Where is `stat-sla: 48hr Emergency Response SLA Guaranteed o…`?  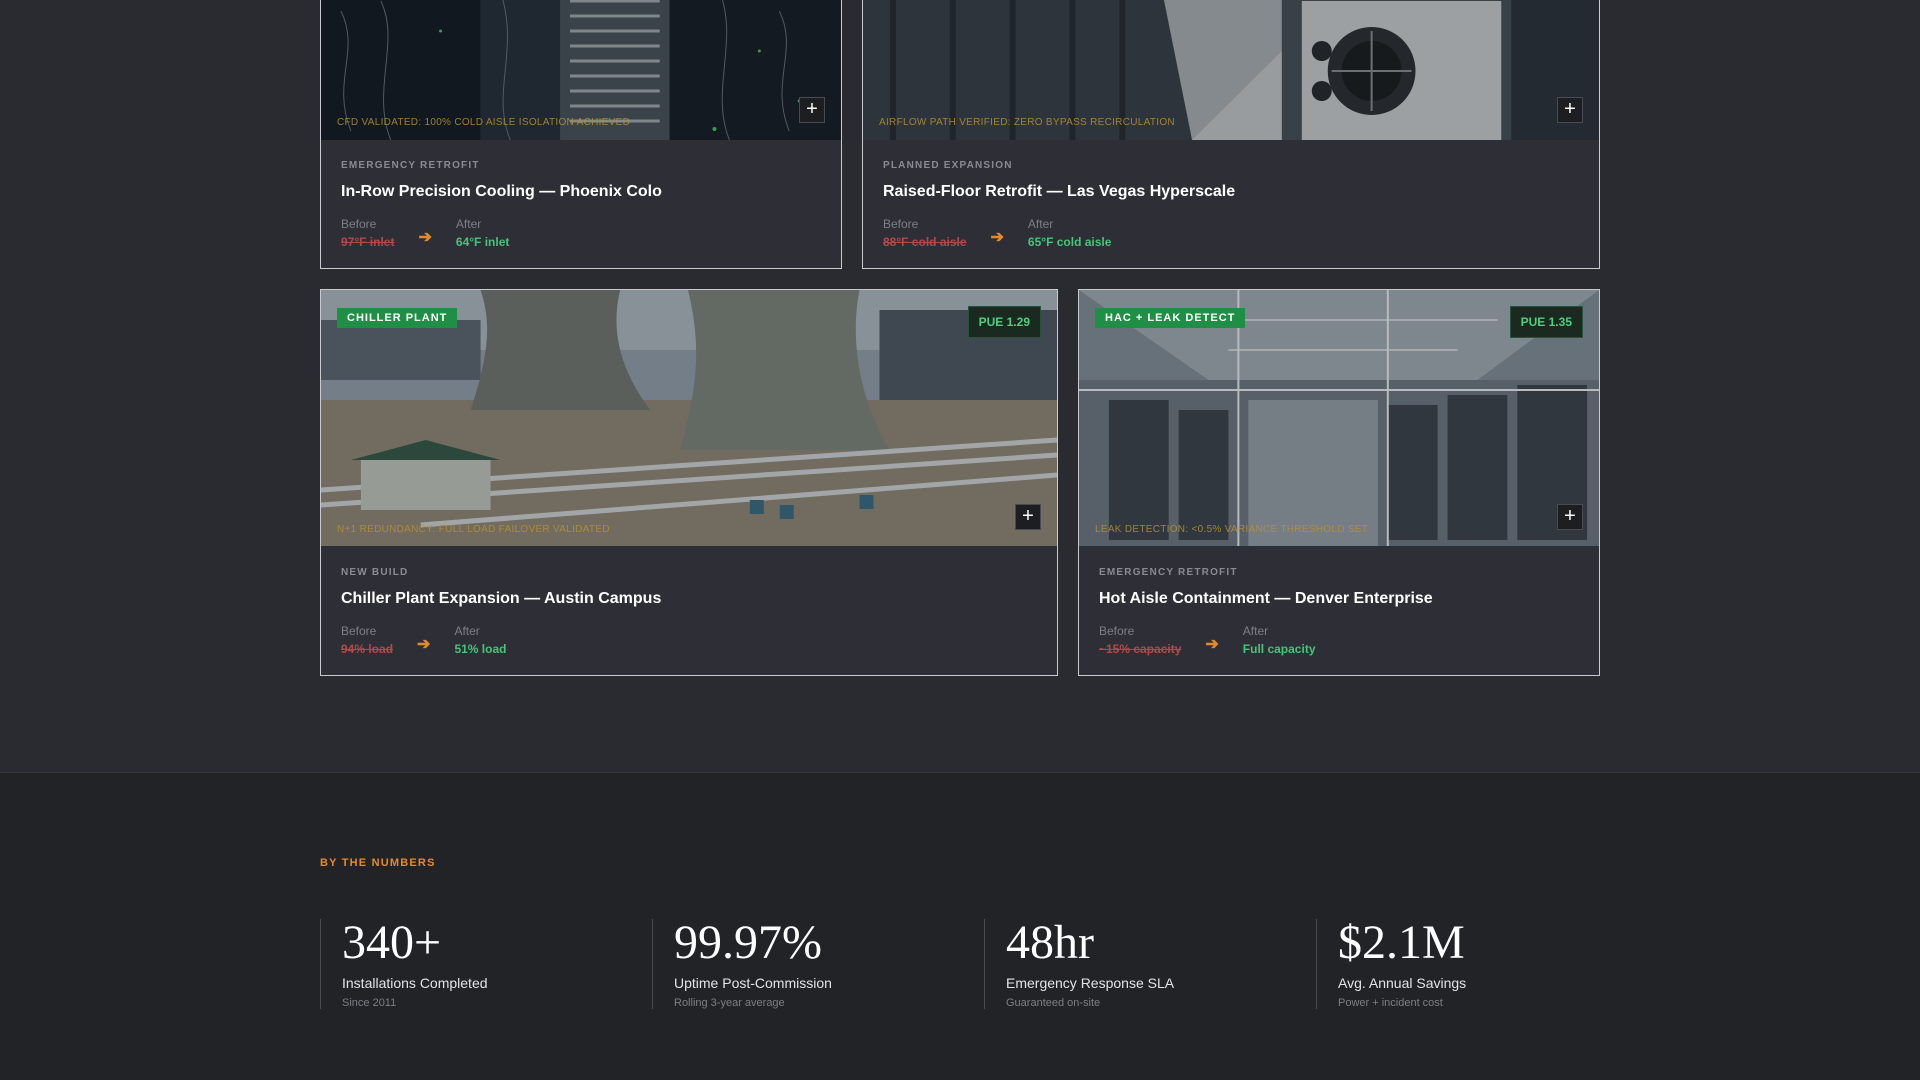
stat-sla: 48hr Emergency Response SLA Guaranteed o… is located at coordinates (1150, 964).